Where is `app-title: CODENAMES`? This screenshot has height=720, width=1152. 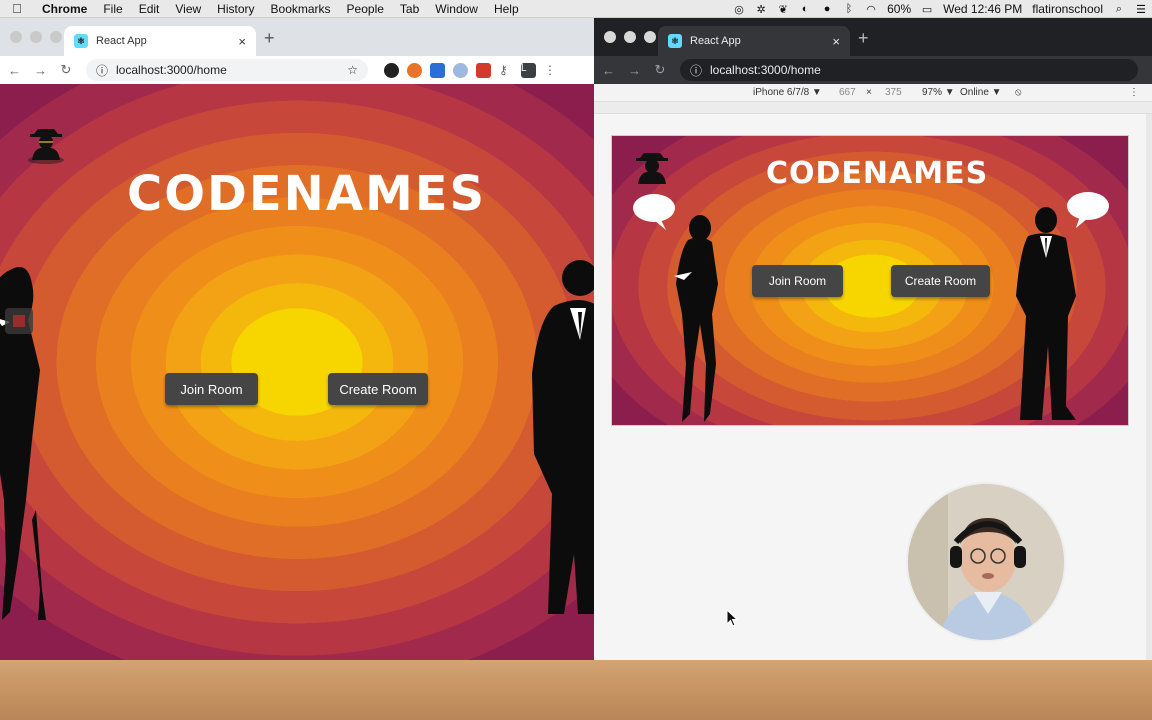 app-title: CODENAMES is located at coordinates (307, 194).